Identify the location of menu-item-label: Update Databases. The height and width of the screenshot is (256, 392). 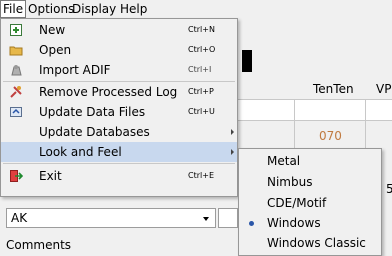
(94, 132).